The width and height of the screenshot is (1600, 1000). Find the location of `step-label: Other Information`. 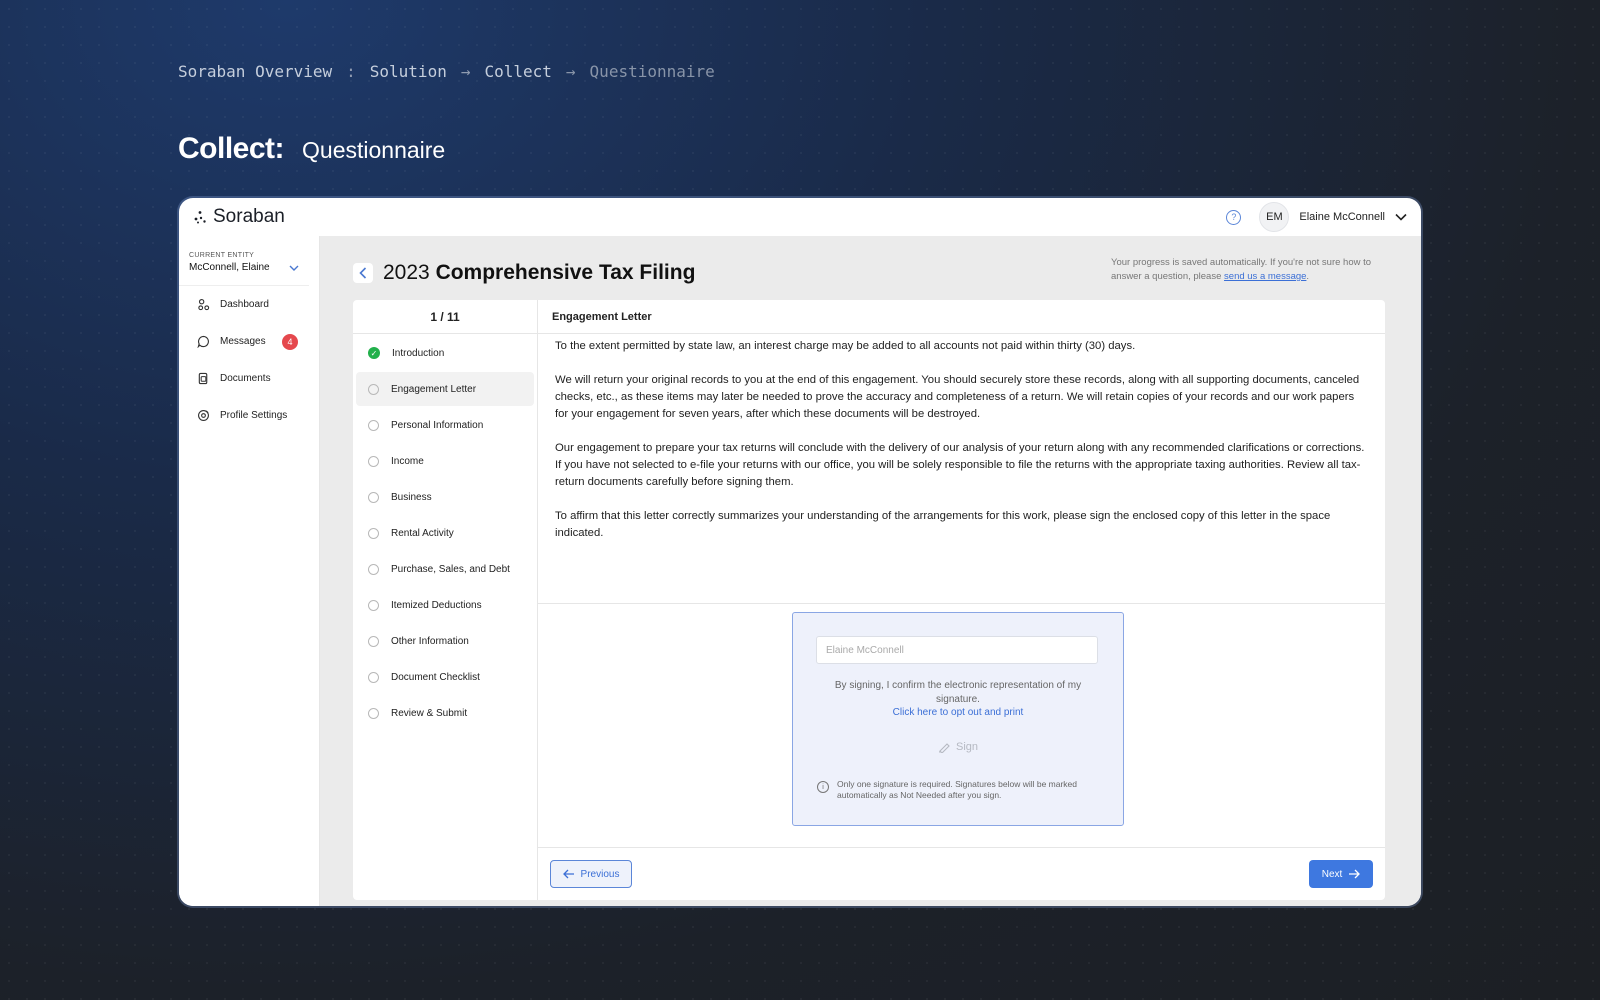

step-label: Other Information is located at coordinates (430, 641).